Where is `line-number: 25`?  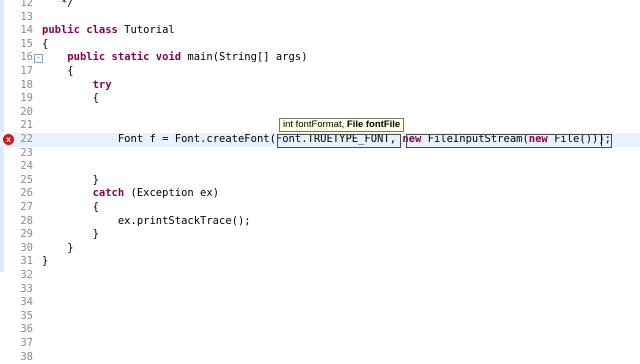
line-number: 25 is located at coordinates (26, 179).